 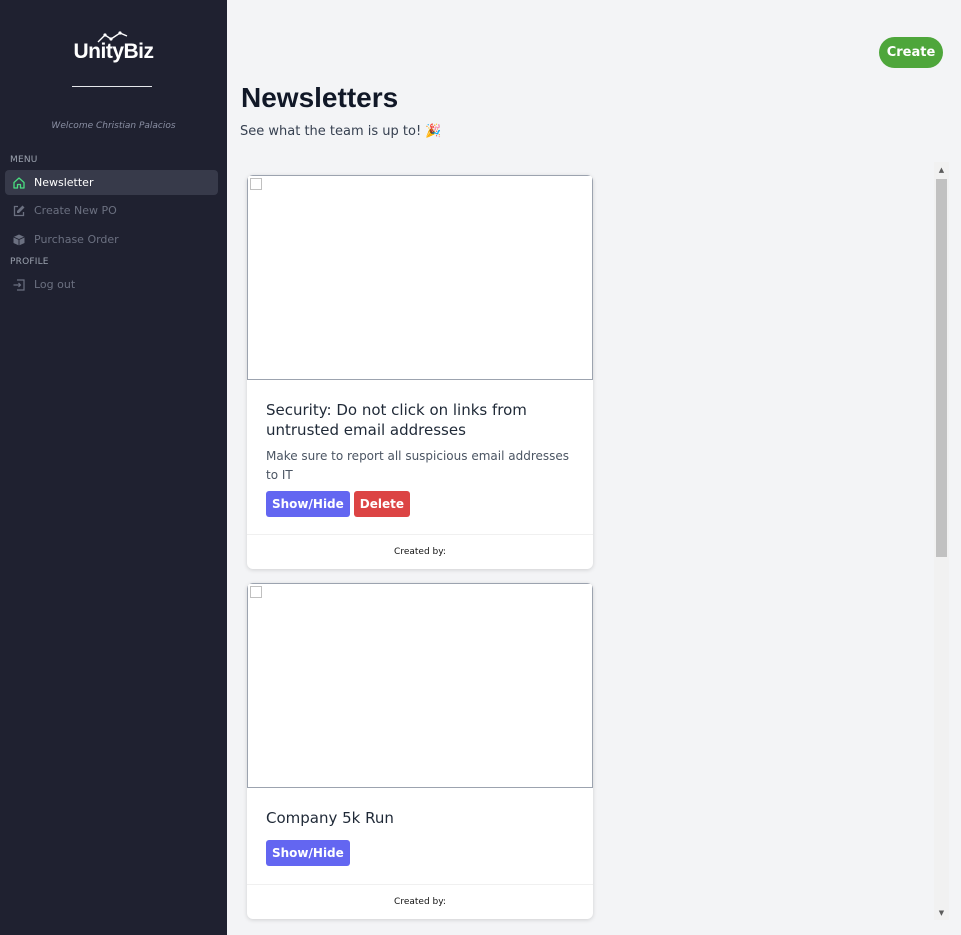 I want to click on delete-button: Delete, so click(x=382, y=504).